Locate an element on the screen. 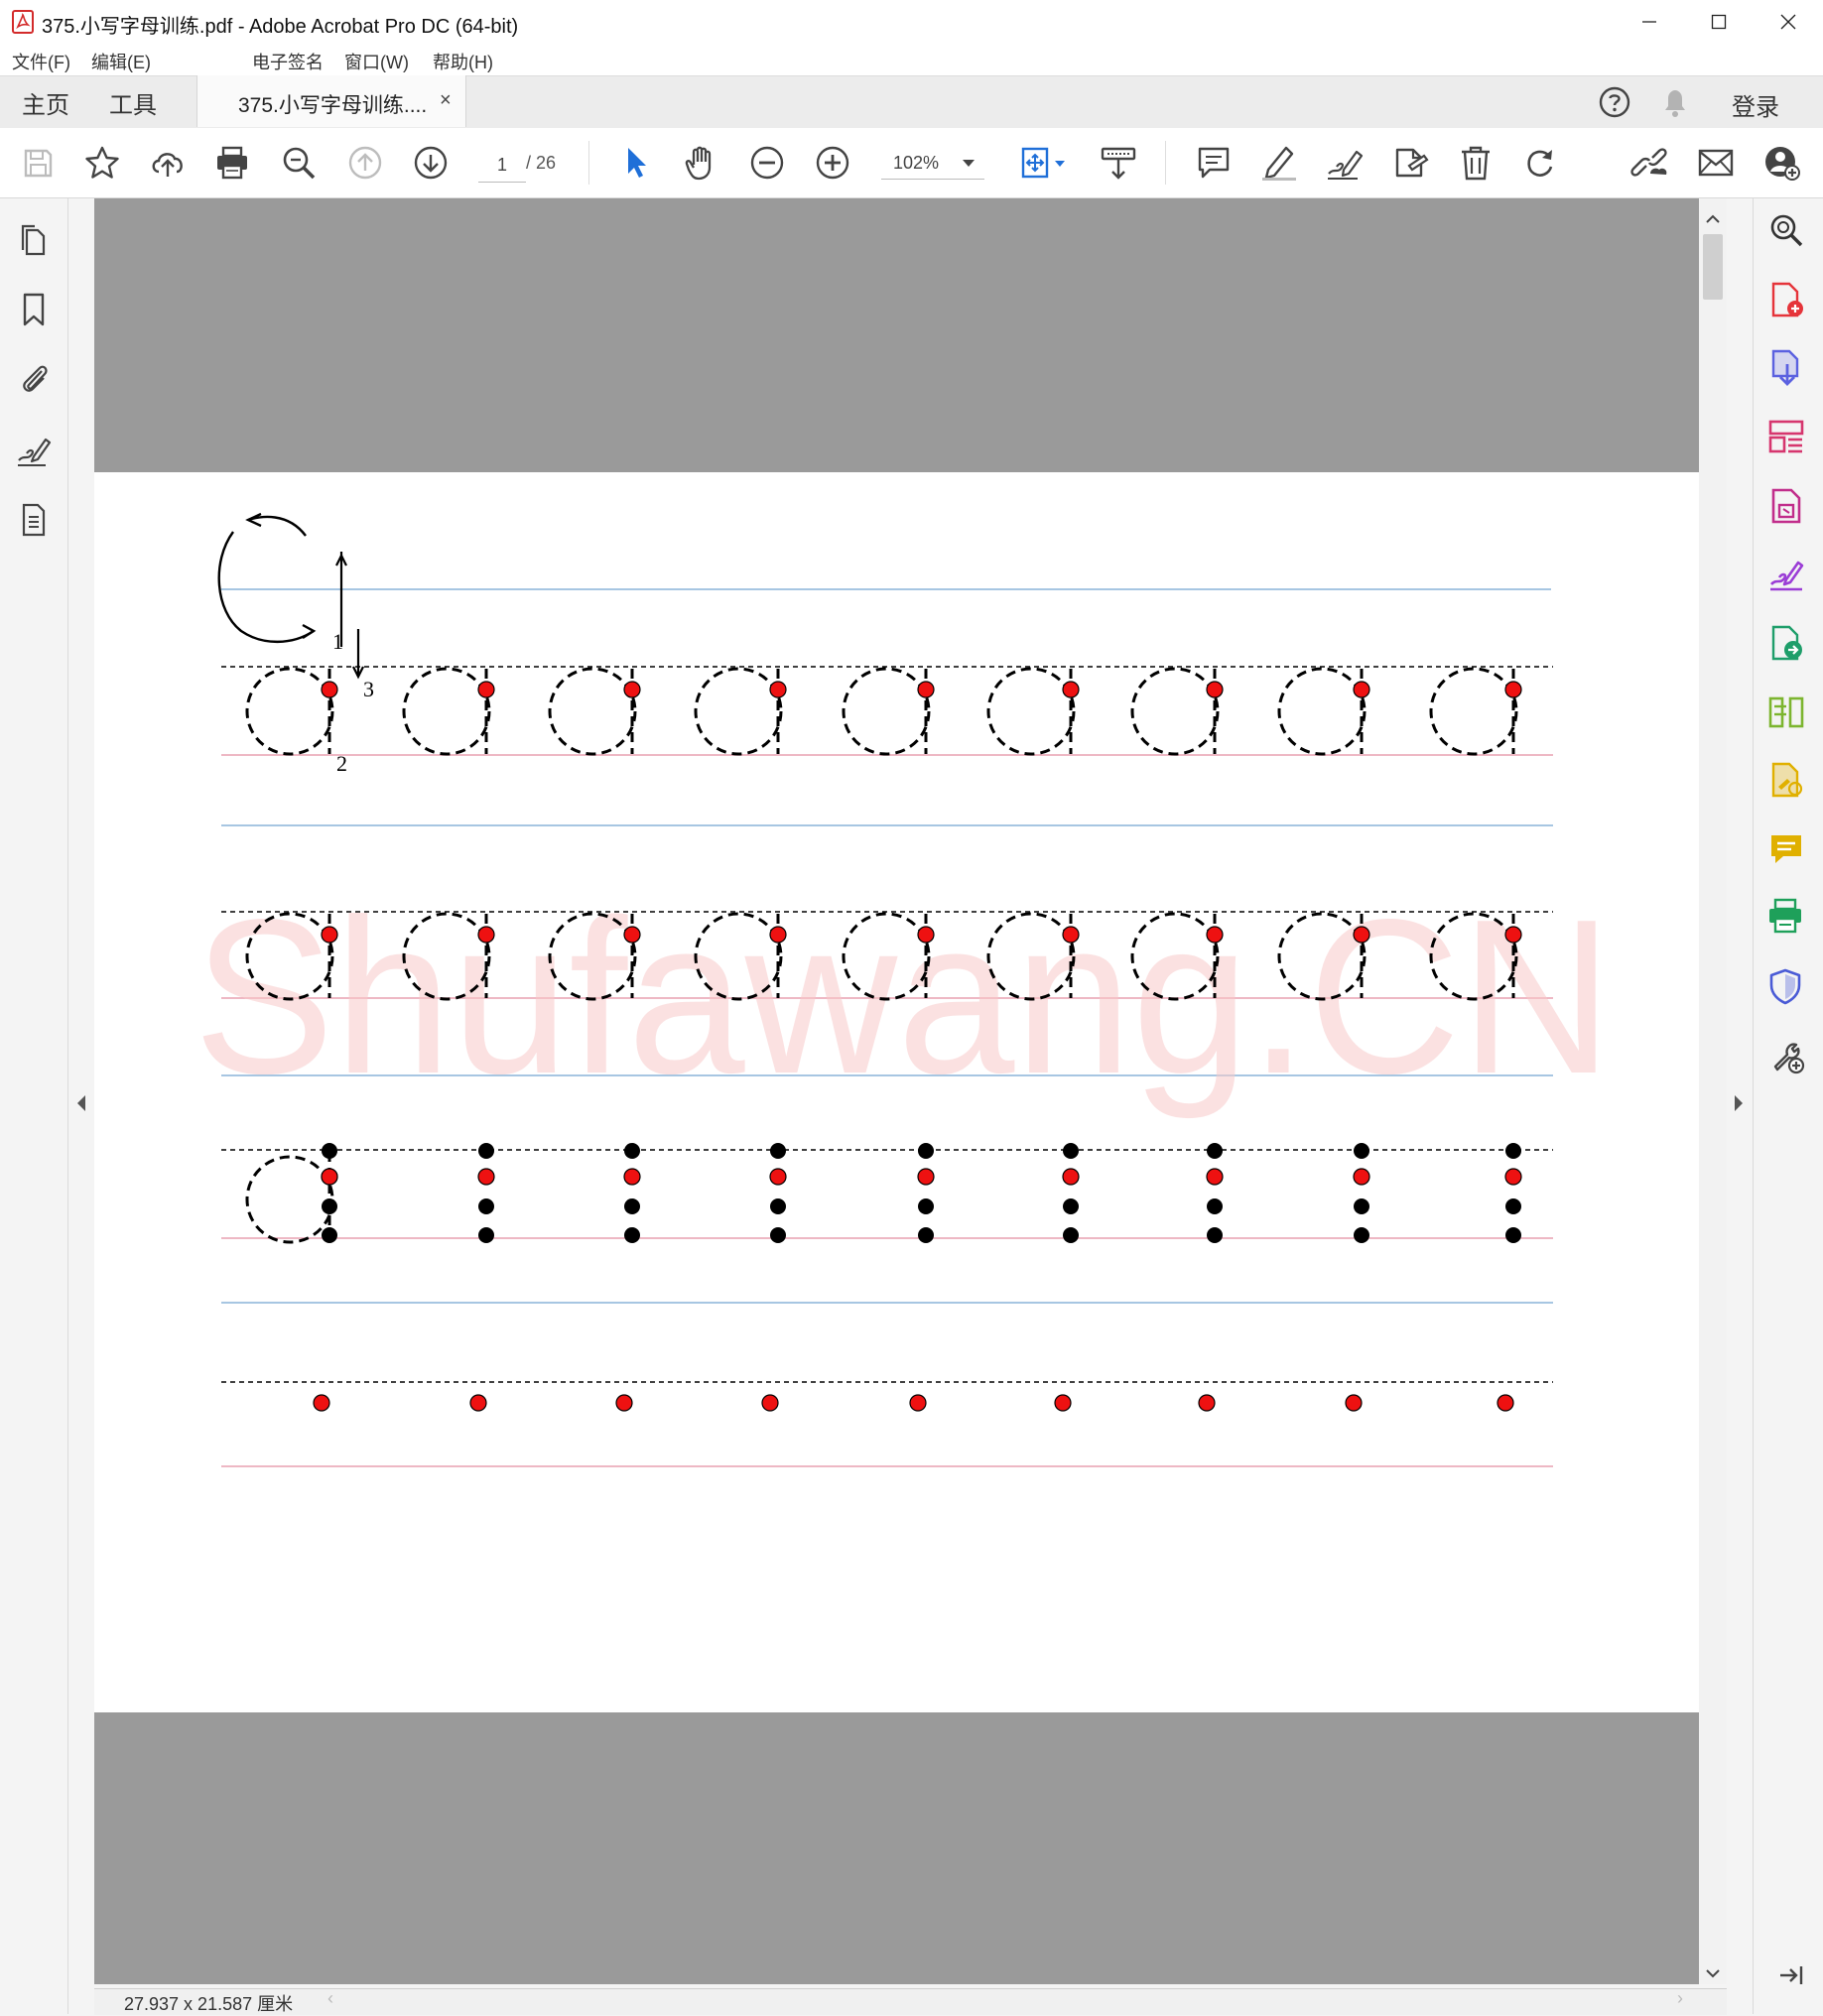  tab-tools: 工具 is located at coordinates (133, 102).